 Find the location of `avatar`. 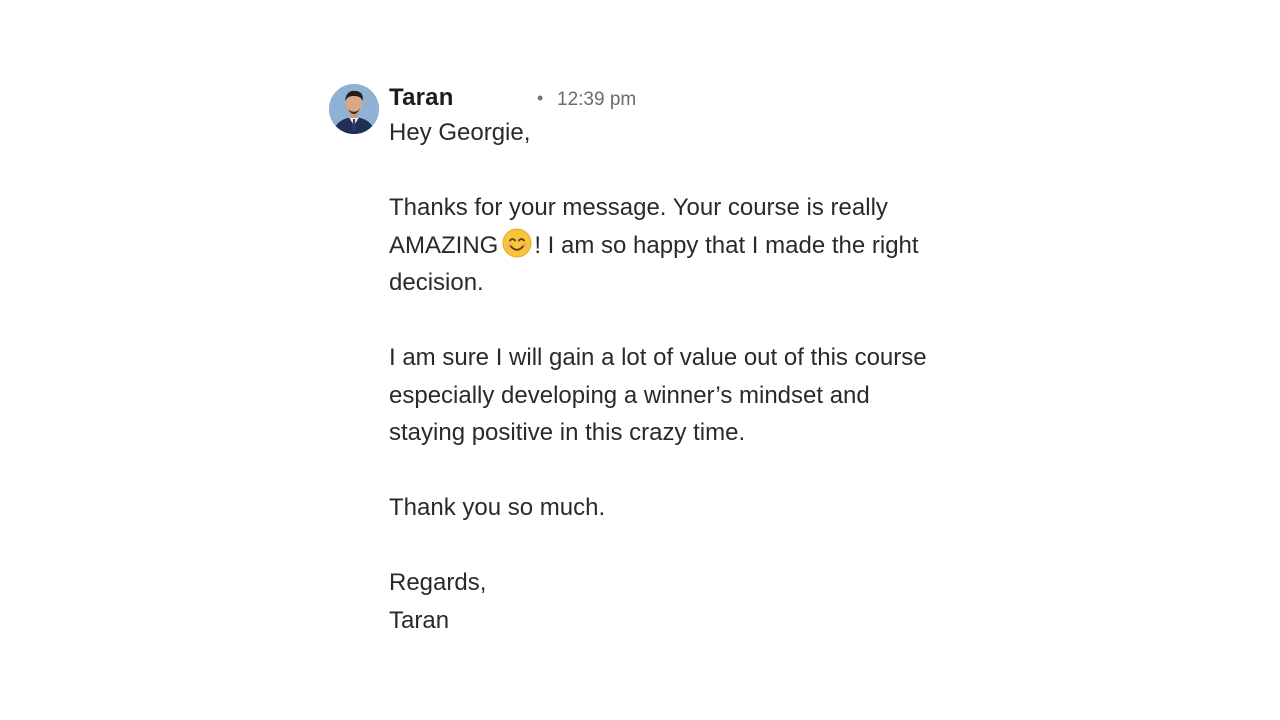

avatar is located at coordinates (354, 109).